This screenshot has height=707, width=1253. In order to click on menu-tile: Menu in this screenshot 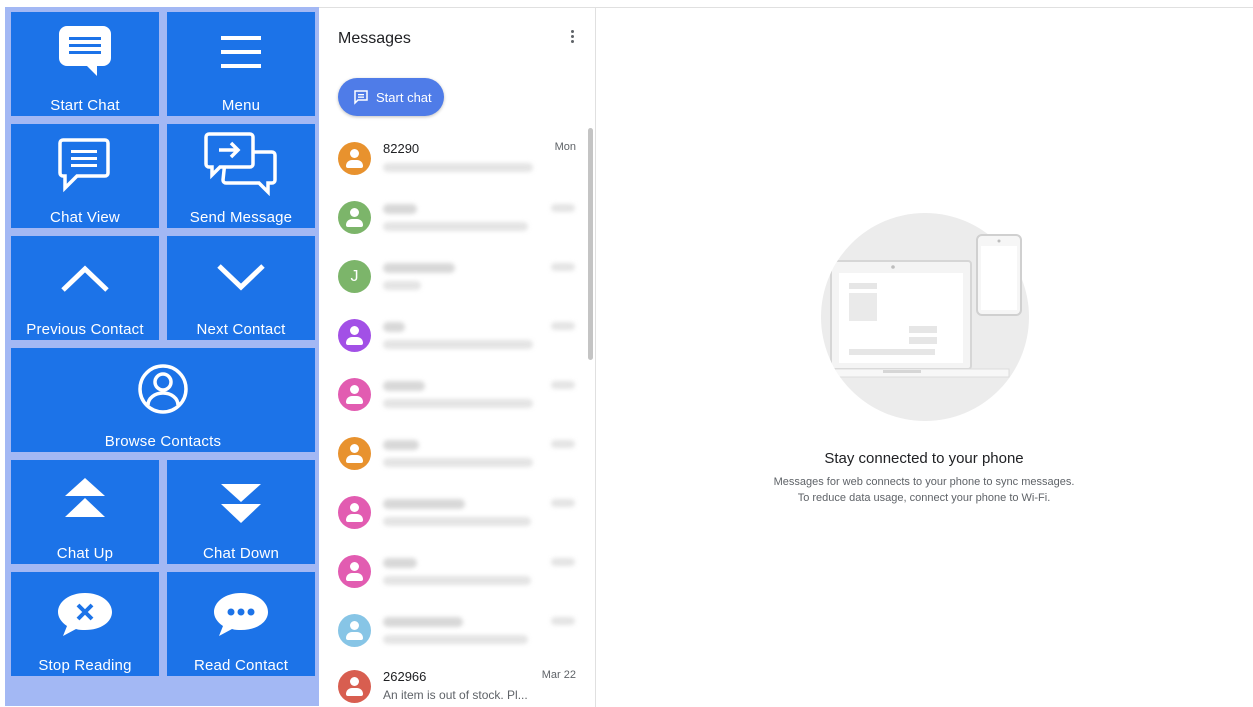, I will do `click(241, 64)`.